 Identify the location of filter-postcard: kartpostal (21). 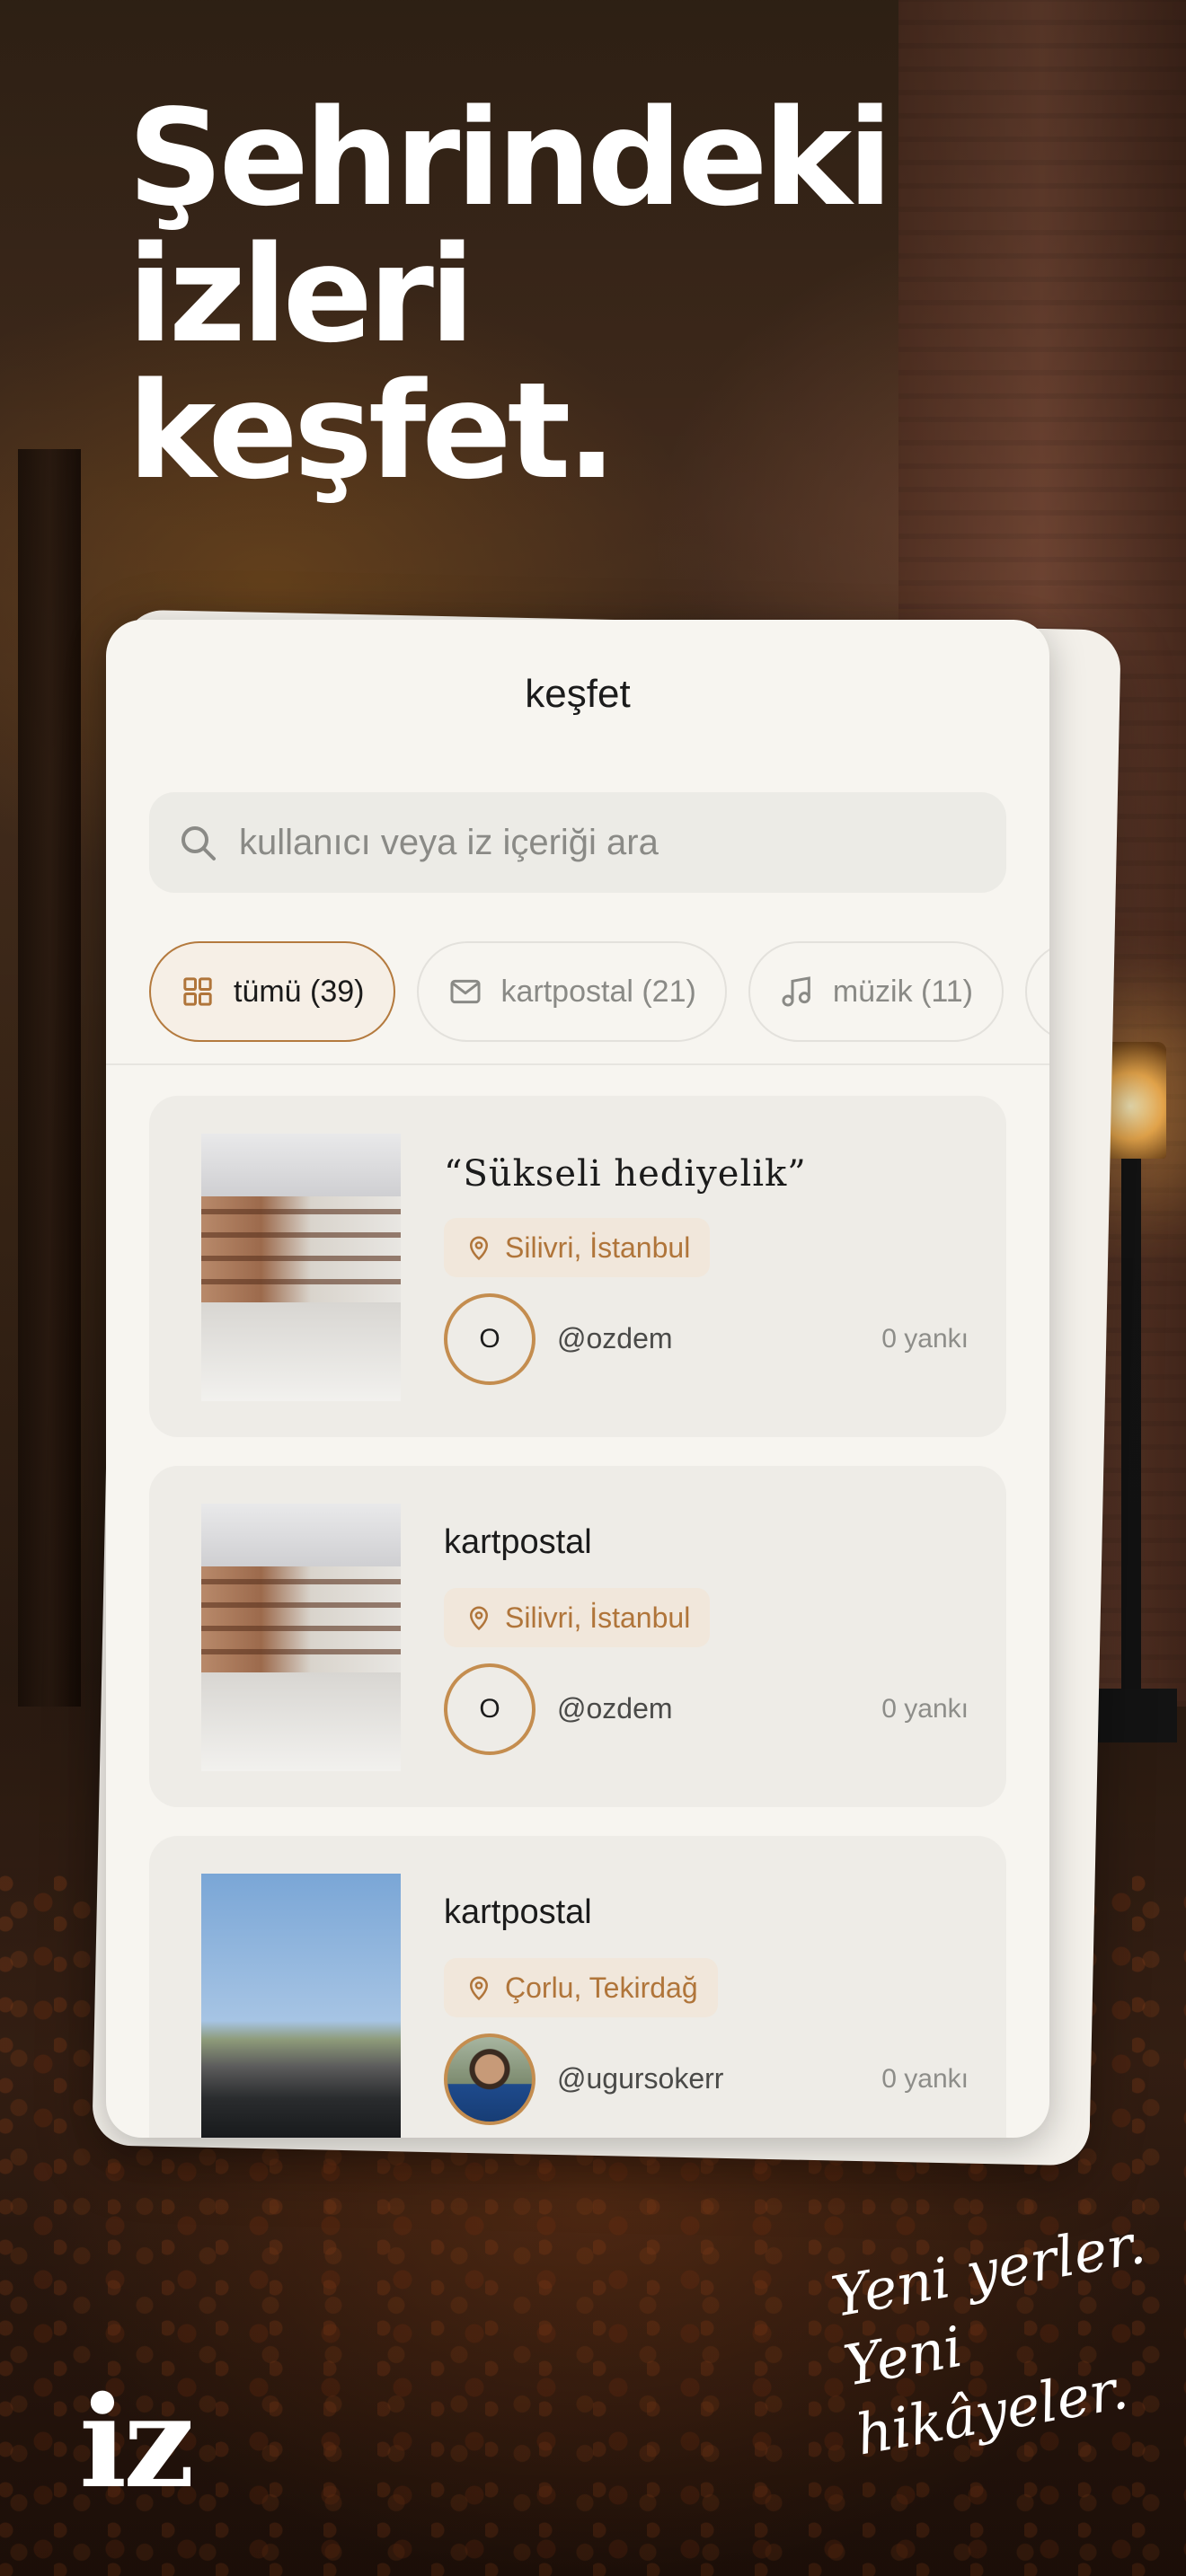
(571, 991).